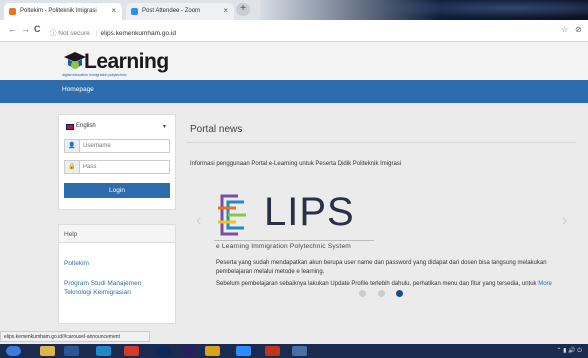 Image resolution: width=588 pixels, height=358 pixels. What do you see at coordinates (138, 33) in the screenshot?
I see `url-text: elips.kemenkumham.go.id` at bounding box center [138, 33].